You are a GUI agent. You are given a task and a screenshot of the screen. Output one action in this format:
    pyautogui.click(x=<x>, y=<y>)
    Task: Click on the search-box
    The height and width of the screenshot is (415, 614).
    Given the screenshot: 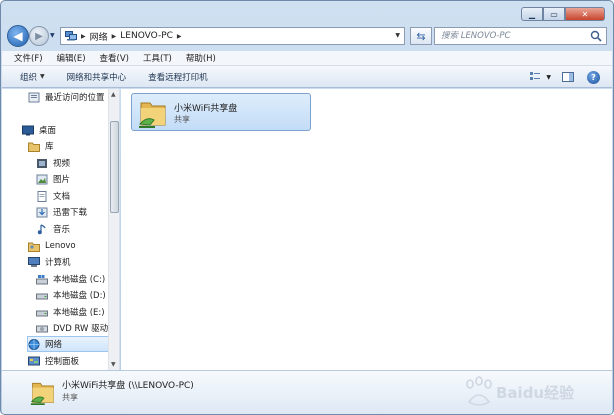 What is the action you would take?
    pyautogui.click(x=520, y=36)
    